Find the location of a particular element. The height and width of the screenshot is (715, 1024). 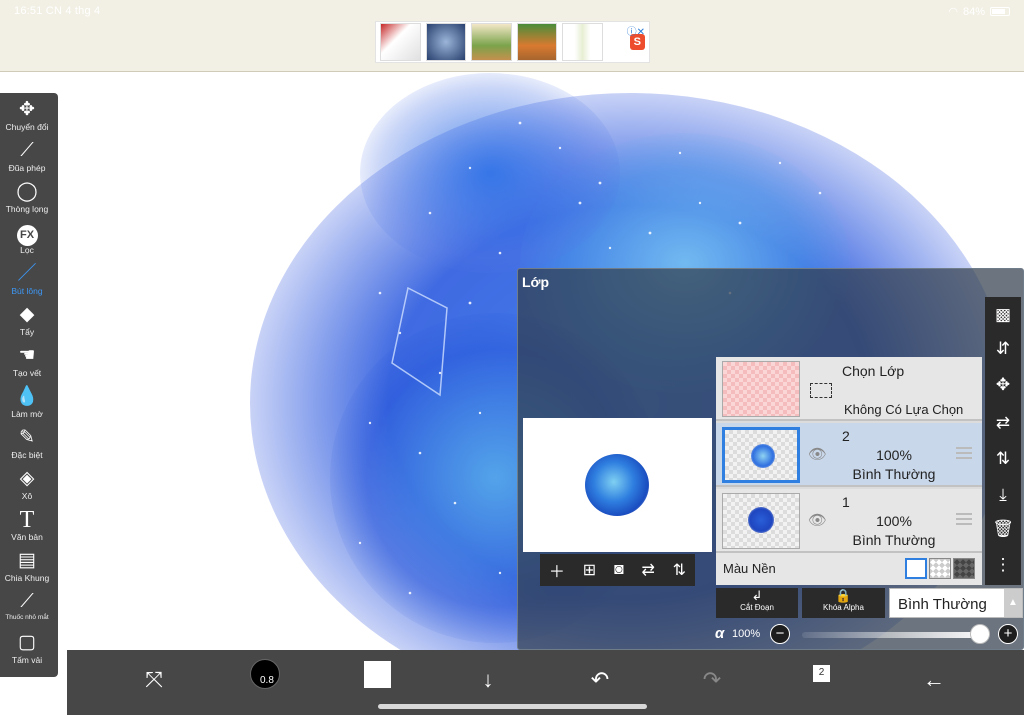

alpha-lock-button: 🔒 Khóa Alpha is located at coordinates (843, 603).